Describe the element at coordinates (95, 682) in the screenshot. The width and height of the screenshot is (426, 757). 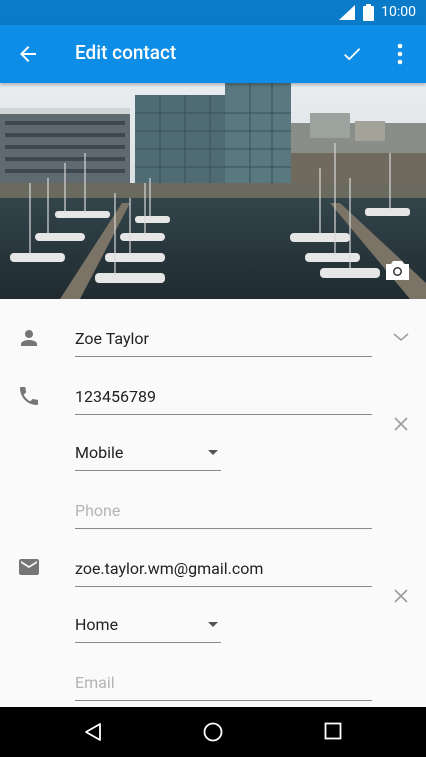
I see `email-placeholder: Email` at that location.